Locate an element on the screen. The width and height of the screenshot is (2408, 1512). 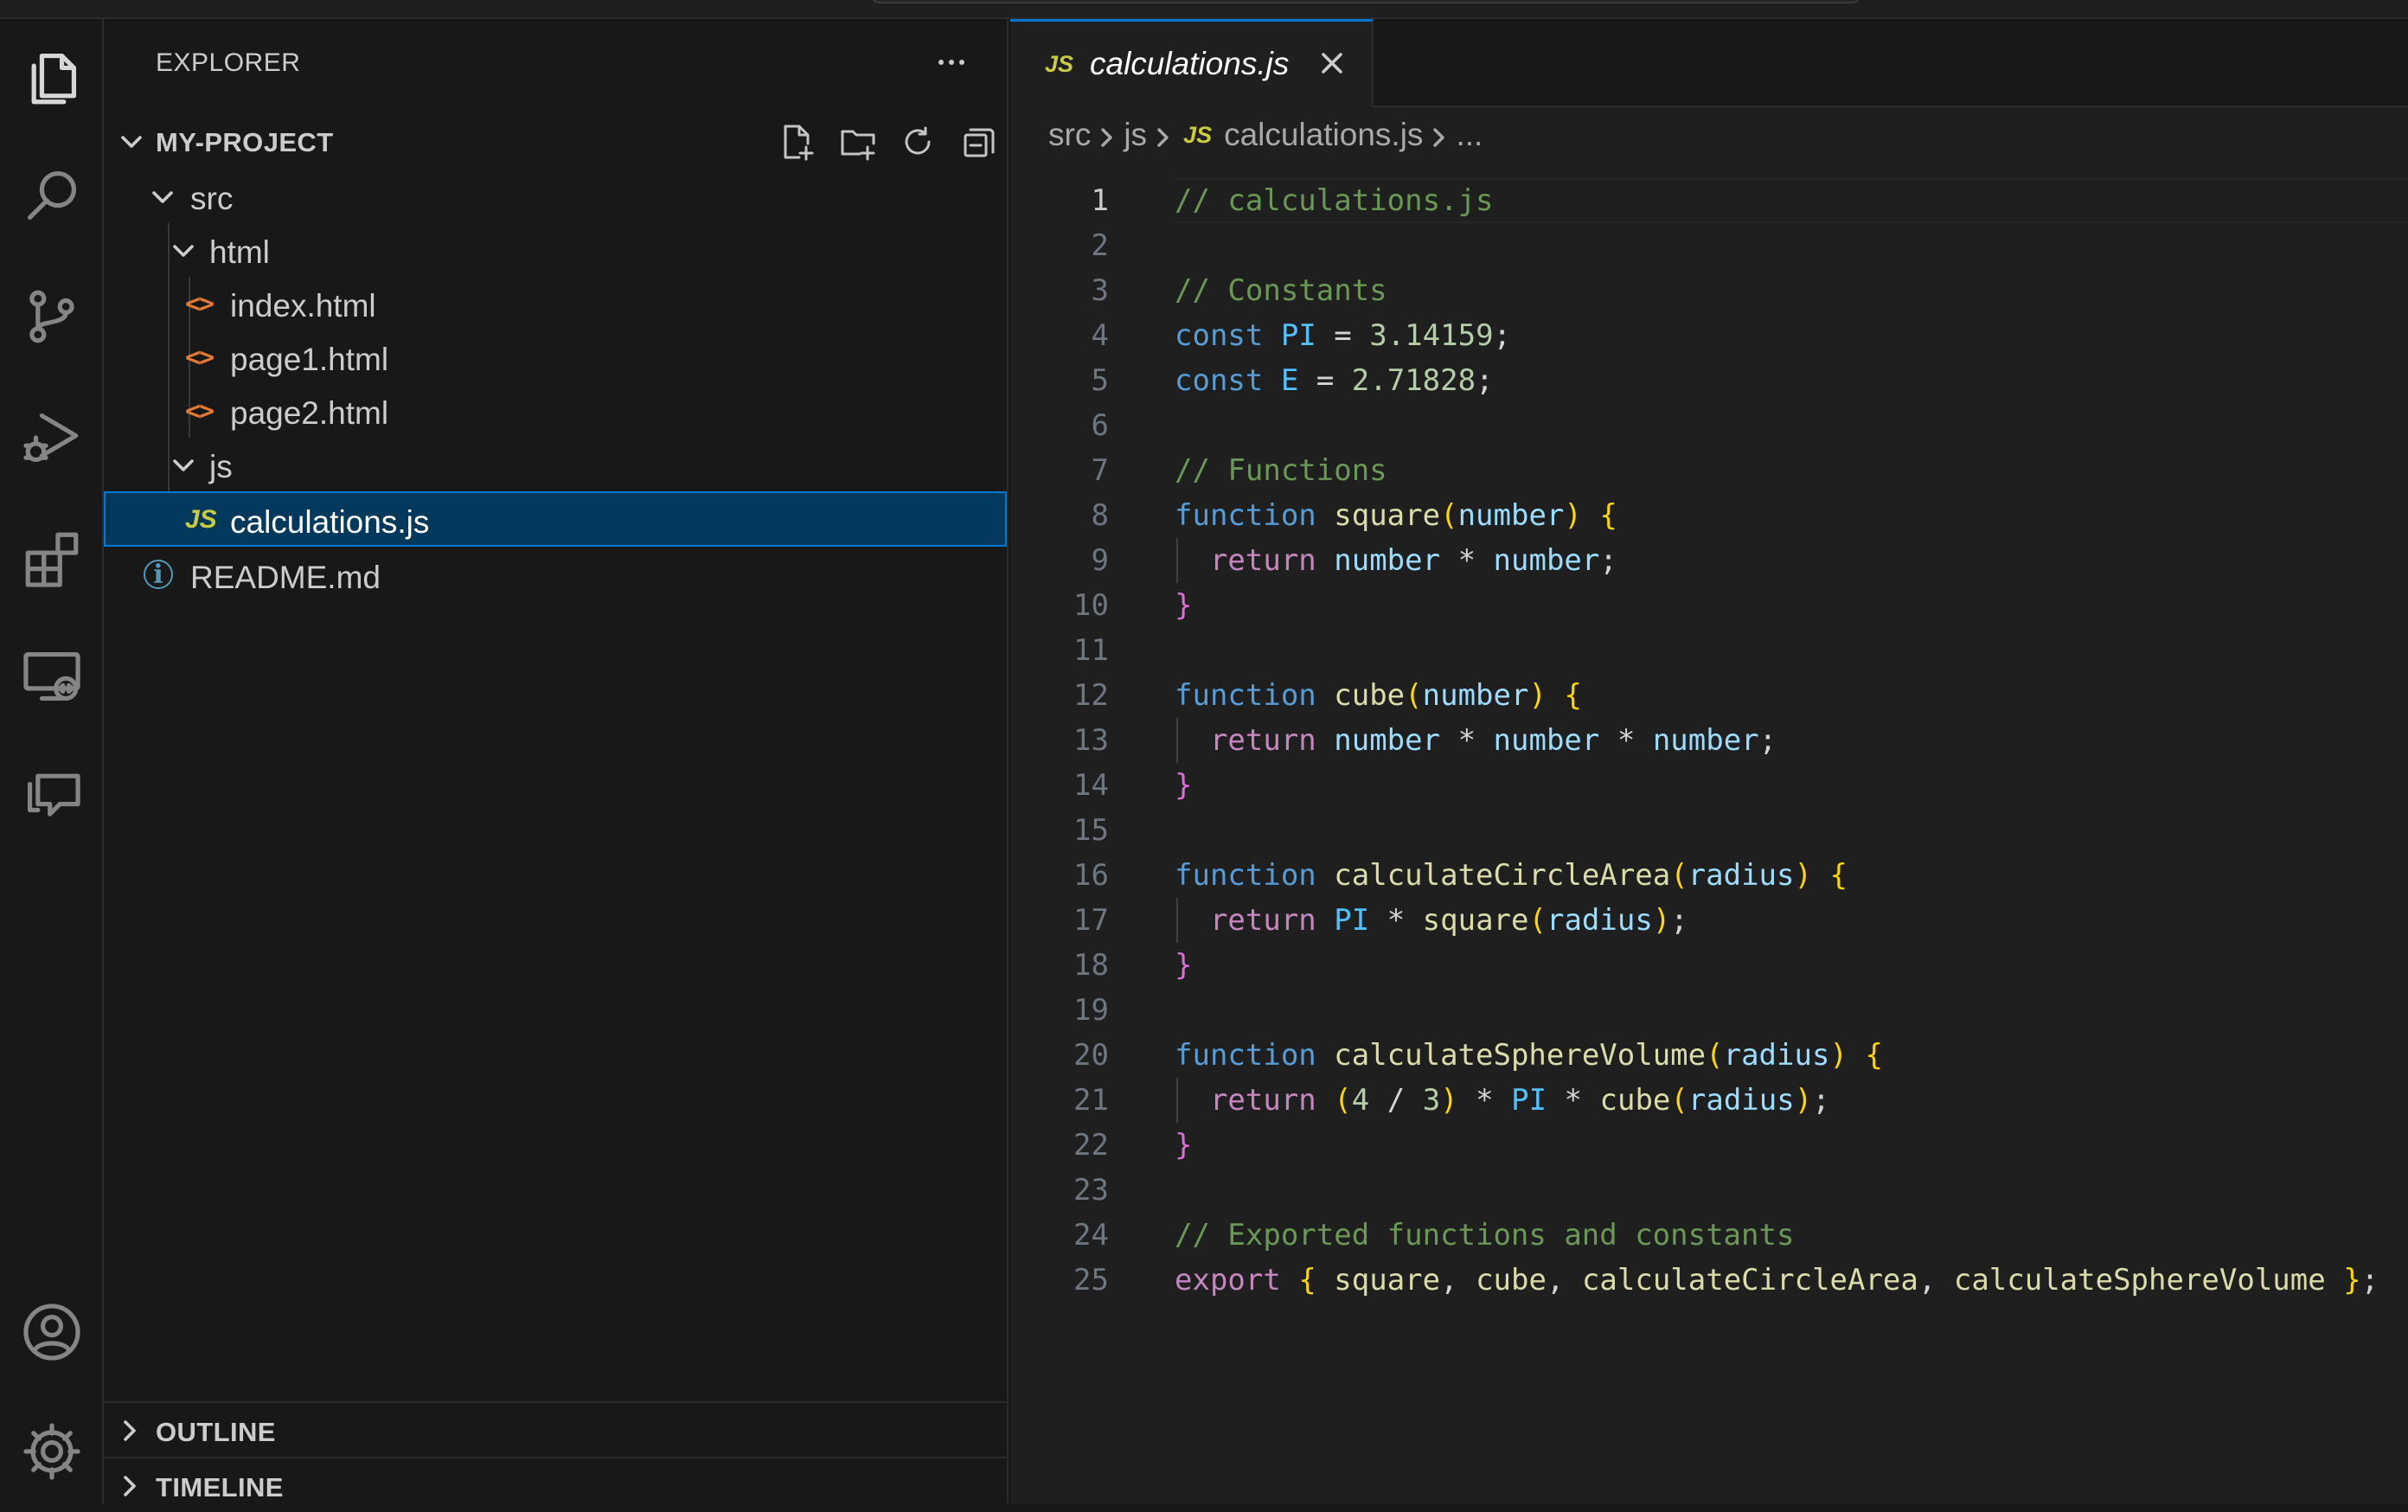
code-line: 12 function cube(number) { is located at coordinates (1709, 695).